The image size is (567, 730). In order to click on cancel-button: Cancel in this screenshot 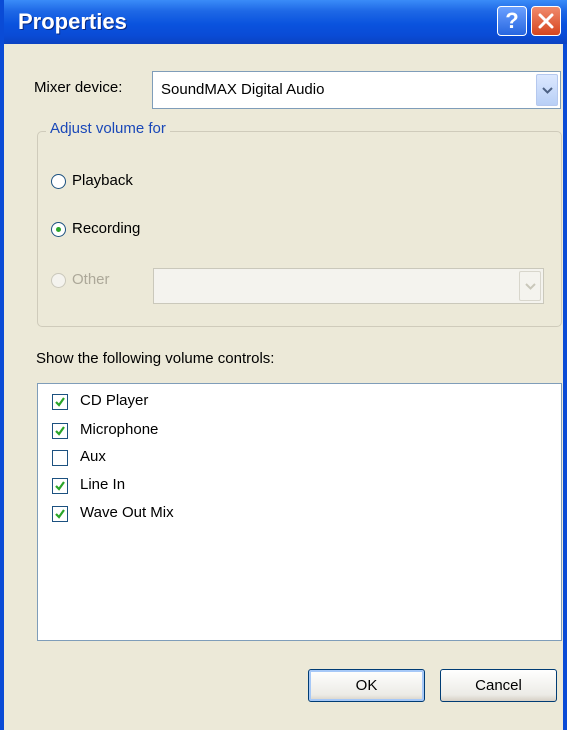, I will do `click(498, 685)`.